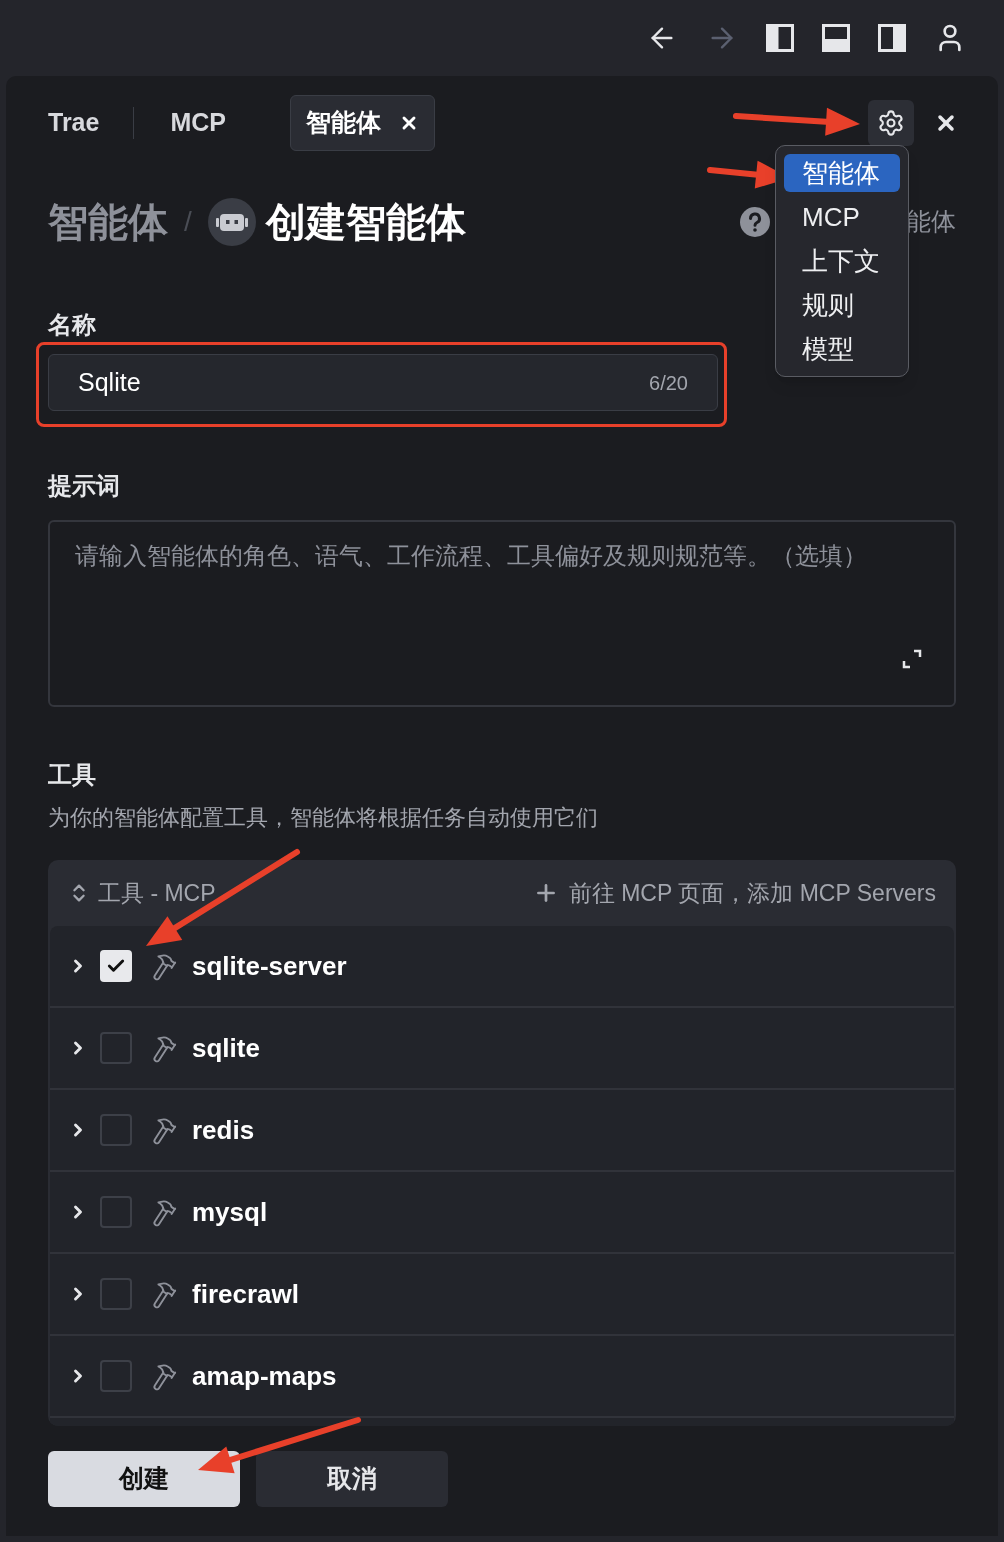 The width and height of the screenshot is (1004, 1542). What do you see at coordinates (842, 305) in the screenshot?
I see `menu-item: 规则` at bounding box center [842, 305].